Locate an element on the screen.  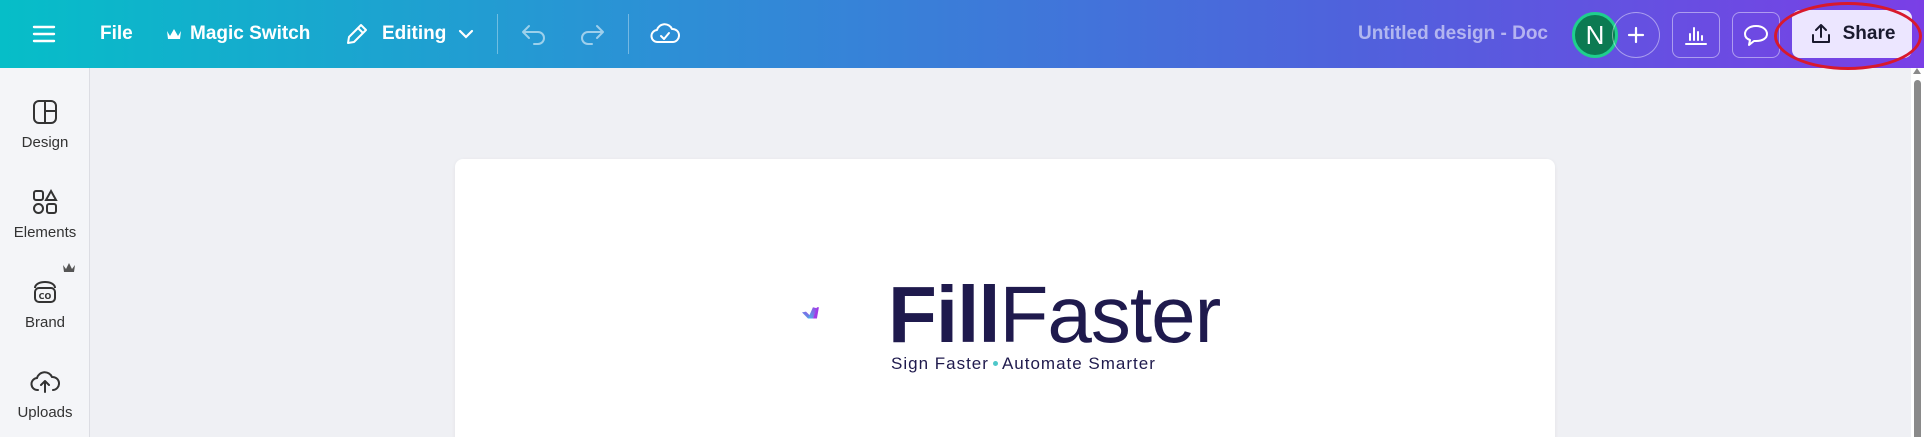
redo-button is located at coordinates (592, 34).